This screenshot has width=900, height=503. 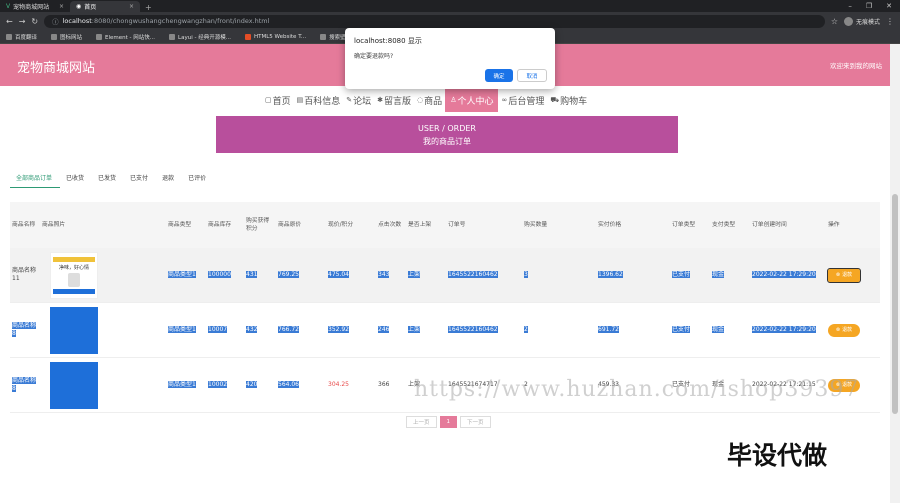 I want to click on nav-item-home: ▢ 首页, so click(x=278, y=100).